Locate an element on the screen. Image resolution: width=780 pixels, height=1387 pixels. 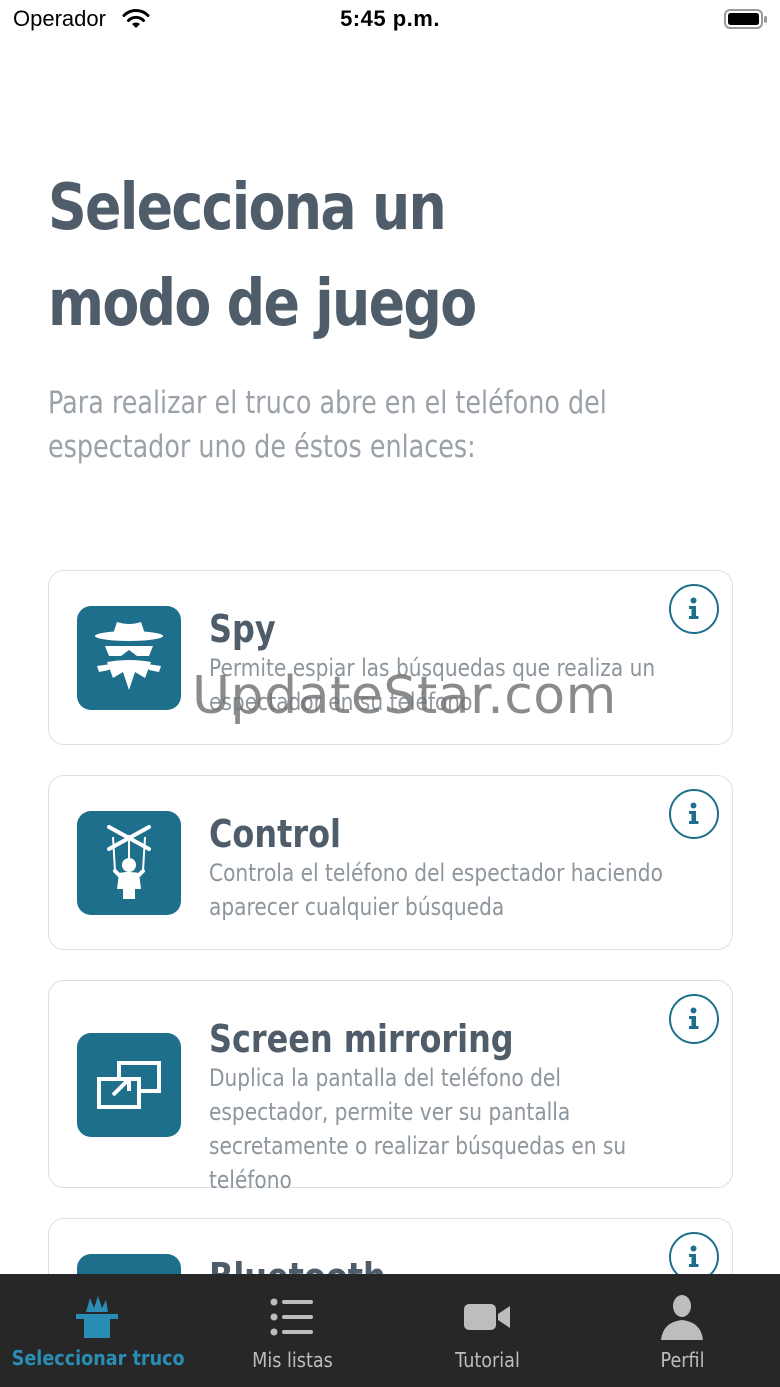
mode-title: Screen mirroring is located at coordinates (361, 1039).